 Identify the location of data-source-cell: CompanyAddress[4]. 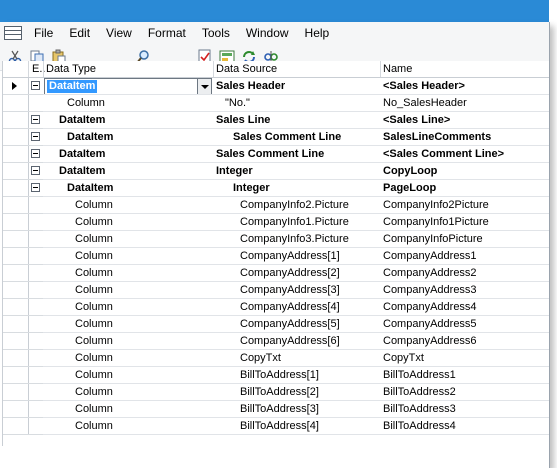
(296, 307).